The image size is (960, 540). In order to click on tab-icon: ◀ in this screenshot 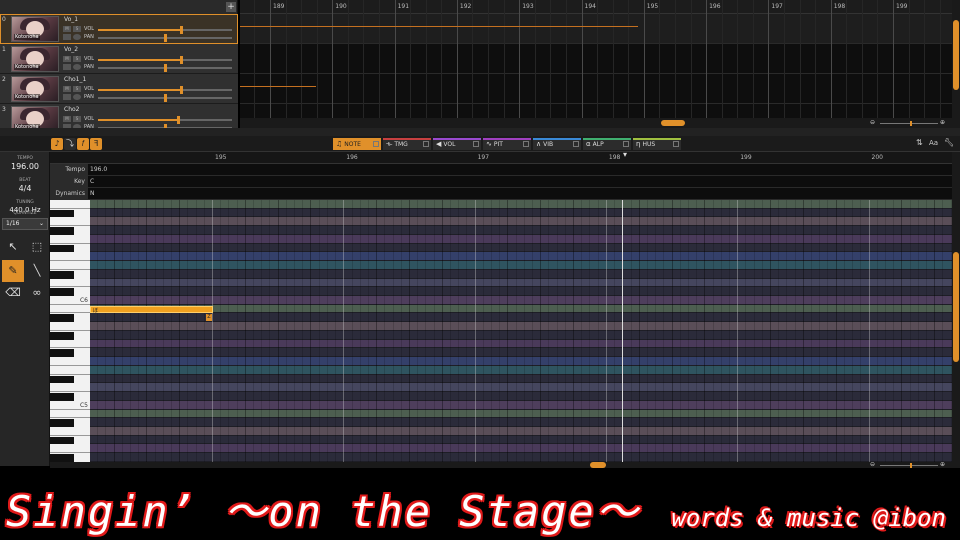, I will do `click(439, 144)`.